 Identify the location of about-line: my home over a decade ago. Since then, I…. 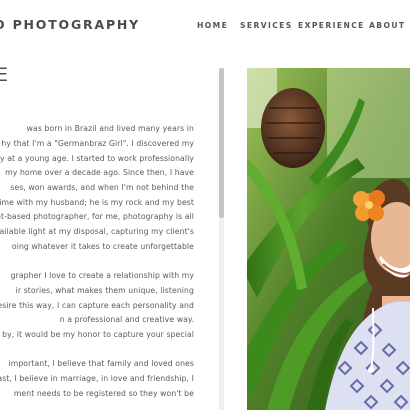
(99, 172).